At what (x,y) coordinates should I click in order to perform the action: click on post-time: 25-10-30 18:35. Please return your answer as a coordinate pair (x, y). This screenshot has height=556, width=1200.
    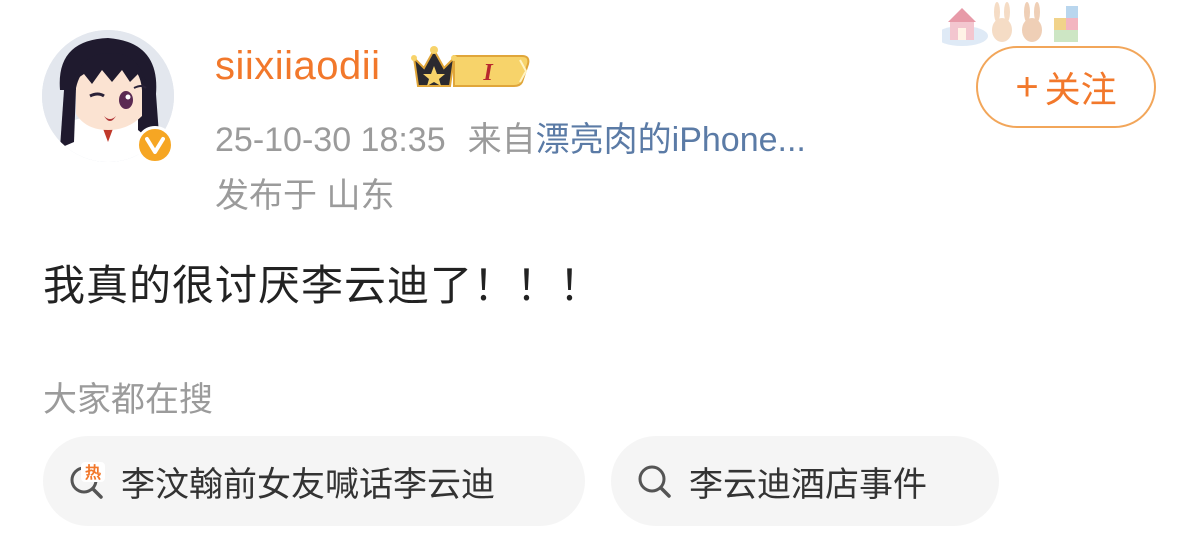
    Looking at the image, I should click on (330, 140).